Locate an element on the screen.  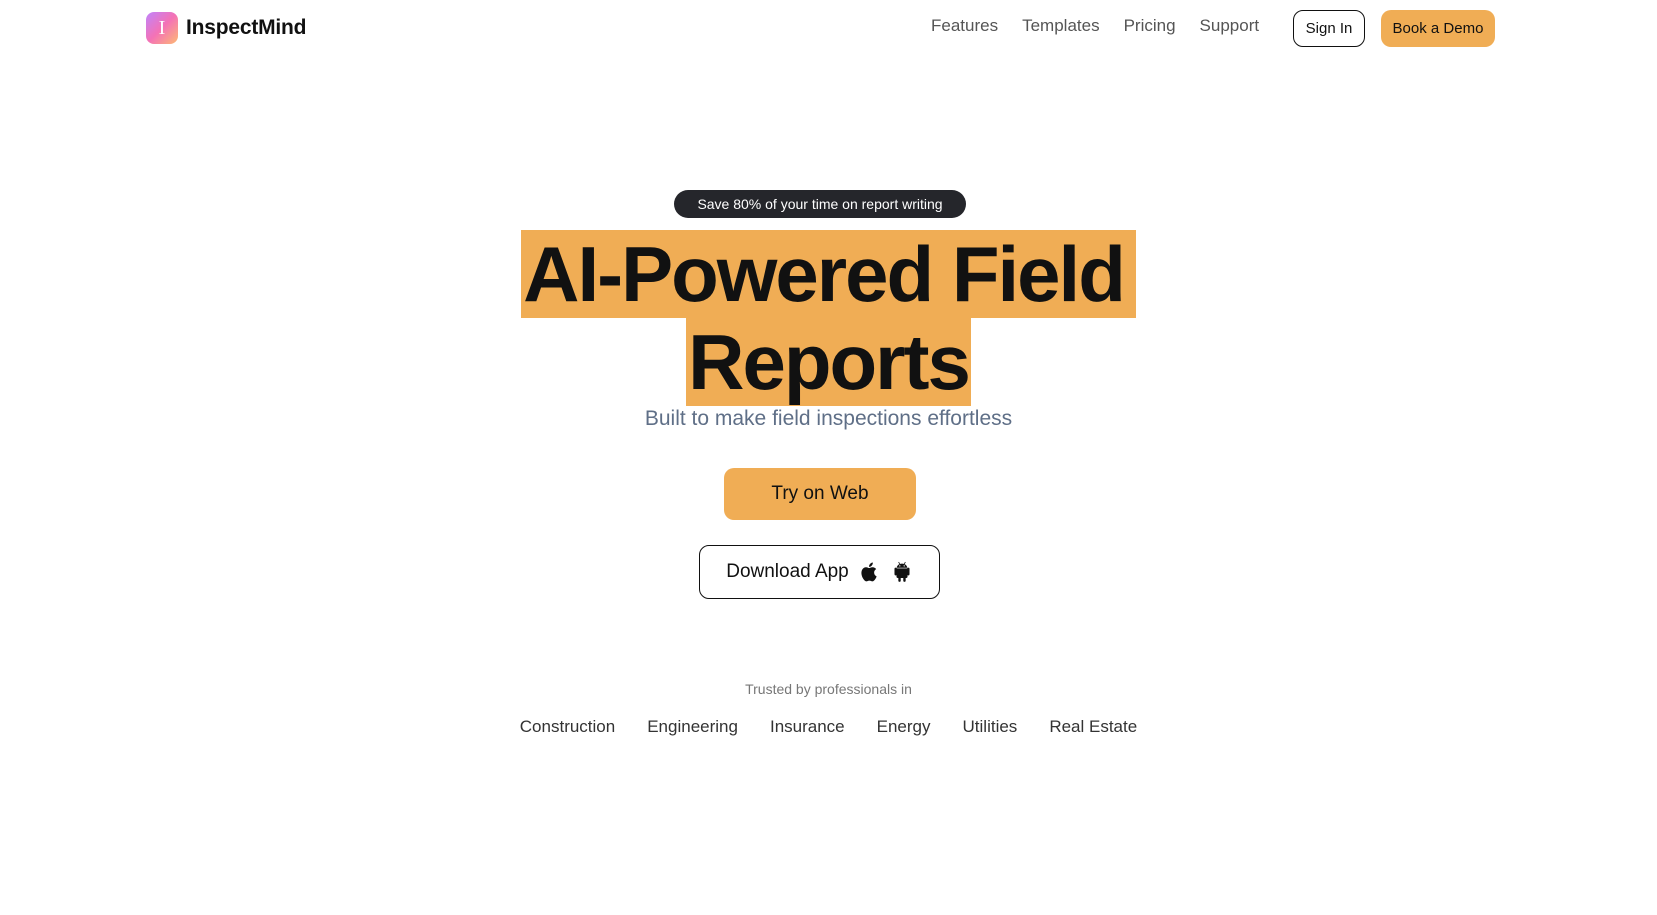
download-app-label: Download App is located at coordinates (787, 571).